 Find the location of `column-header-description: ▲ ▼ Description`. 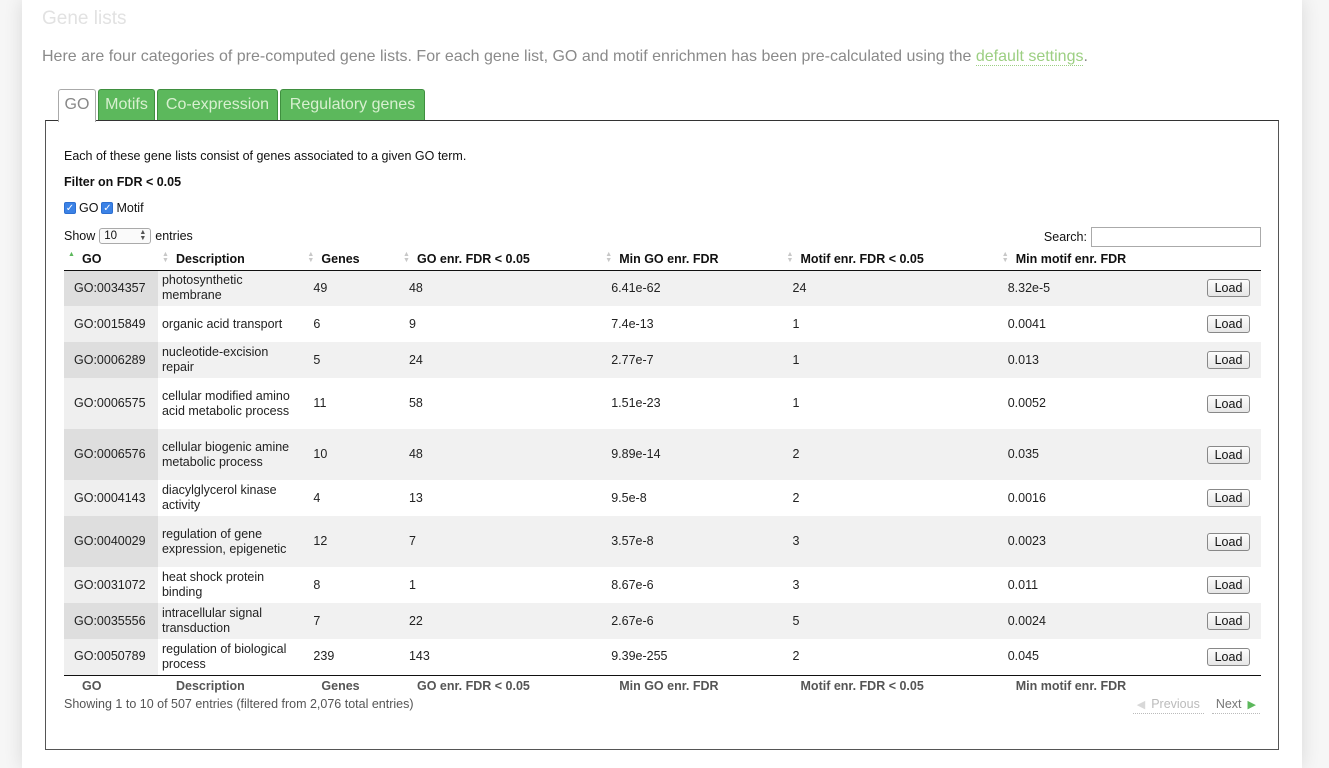

column-header-description: ▲ ▼ Description is located at coordinates (230, 260).